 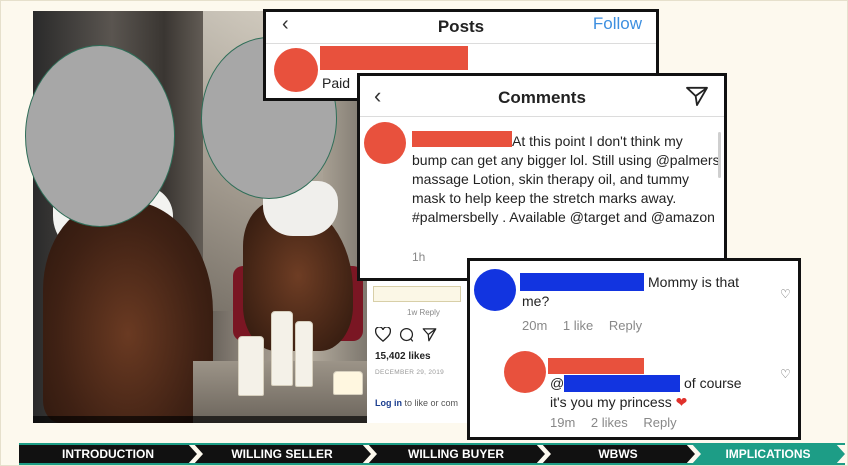 I want to click on follow-button: Follow, so click(x=617, y=24).